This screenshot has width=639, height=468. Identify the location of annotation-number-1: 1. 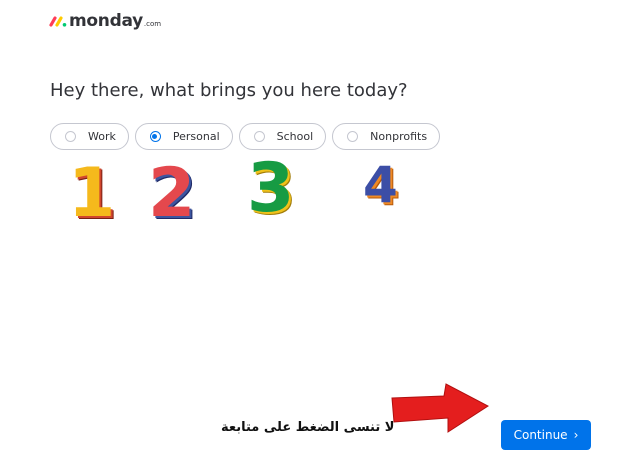
(92, 193).